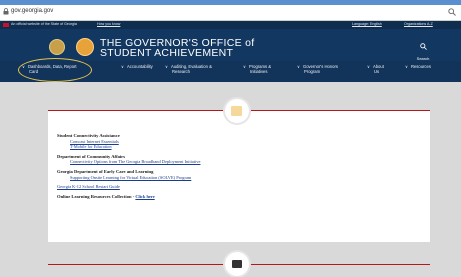  What do you see at coordinates (418, 66) in the screenshot?
I see `nav-item-resources: ∨ Resources` at bounding box center [418, 66].